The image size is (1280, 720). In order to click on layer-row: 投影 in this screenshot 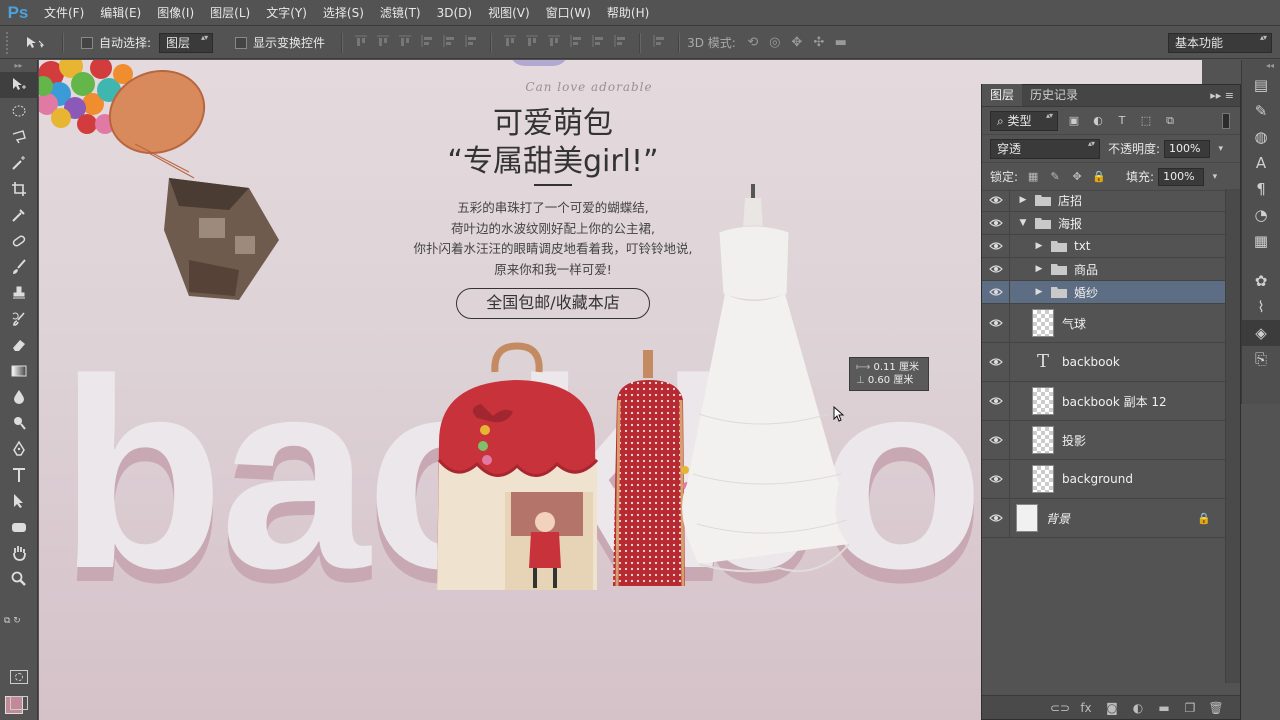, I will do `click(1103, 440)`.